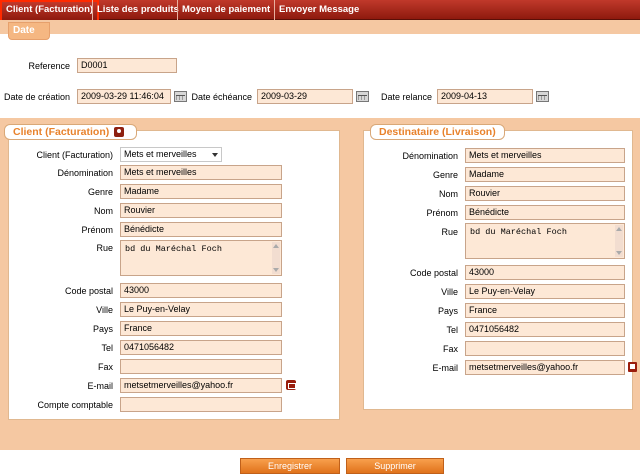  Describe the element at coordinates (305, 96) in the screenshot. I see `date-echeance-field: 2009-03-29` at that location.